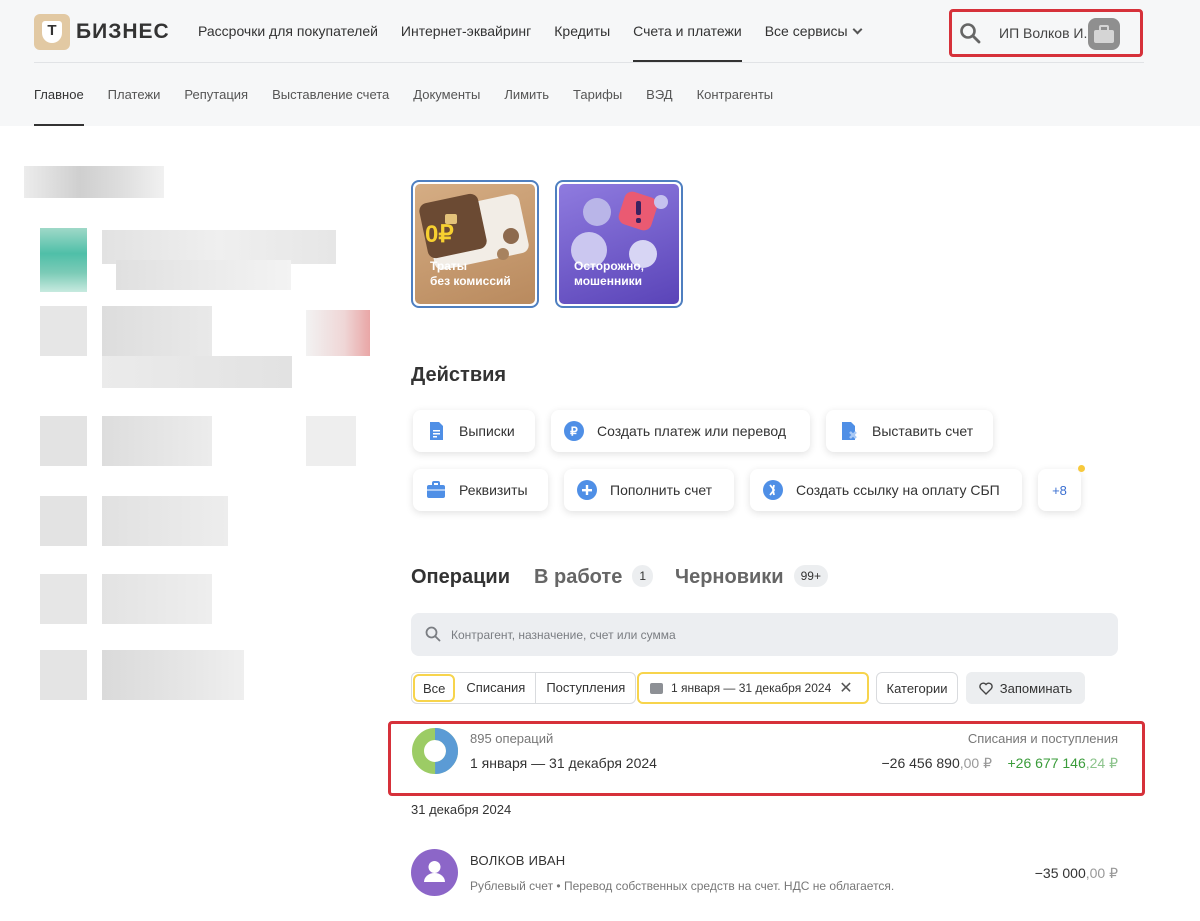 This screenshot has height=921, width=1200. I want to click on top-up-label: Пополнить счет, so click(661, 490).